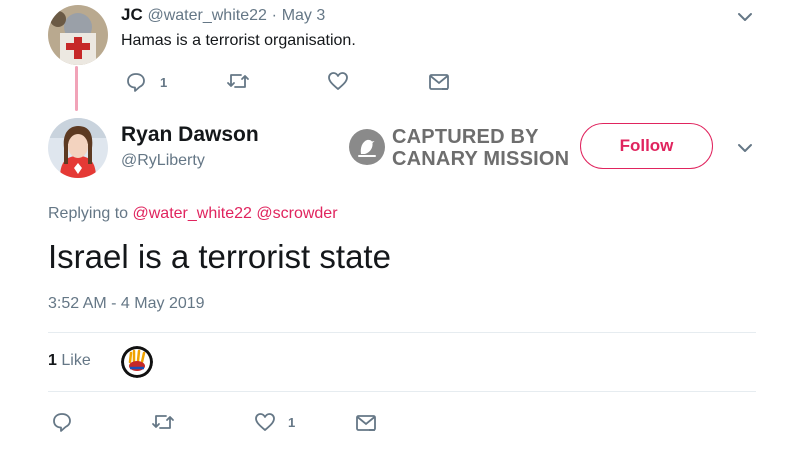 The width and height of the screenshot is (800, 466). I want to click on mention-link: @scrowder, so click(296, 213).